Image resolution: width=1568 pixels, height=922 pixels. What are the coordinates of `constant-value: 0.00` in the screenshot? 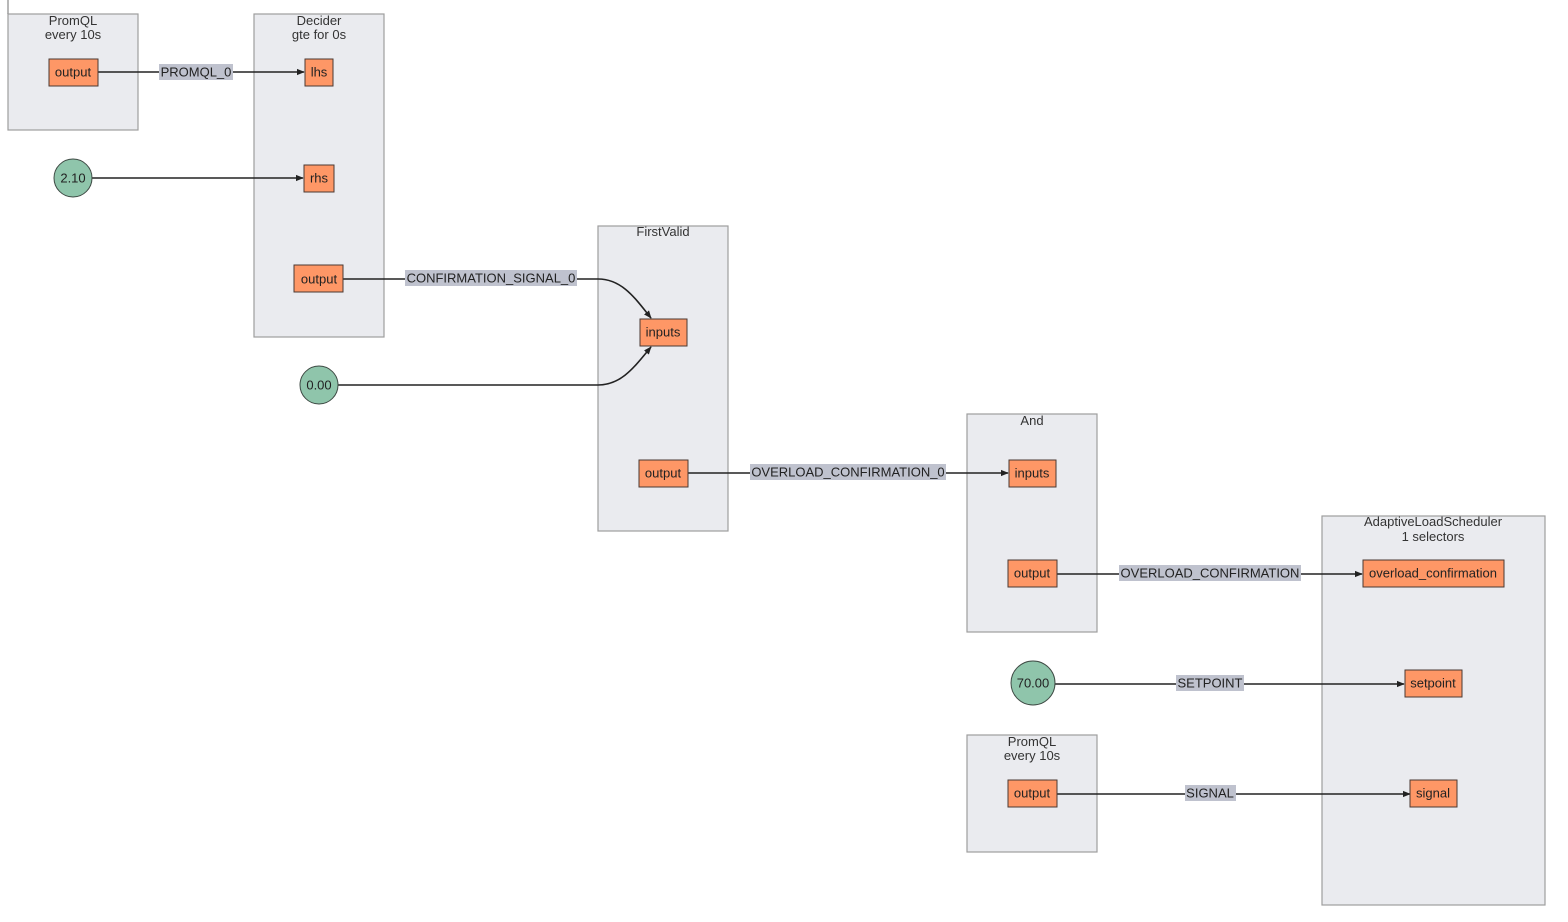 It's located at (318, 385).